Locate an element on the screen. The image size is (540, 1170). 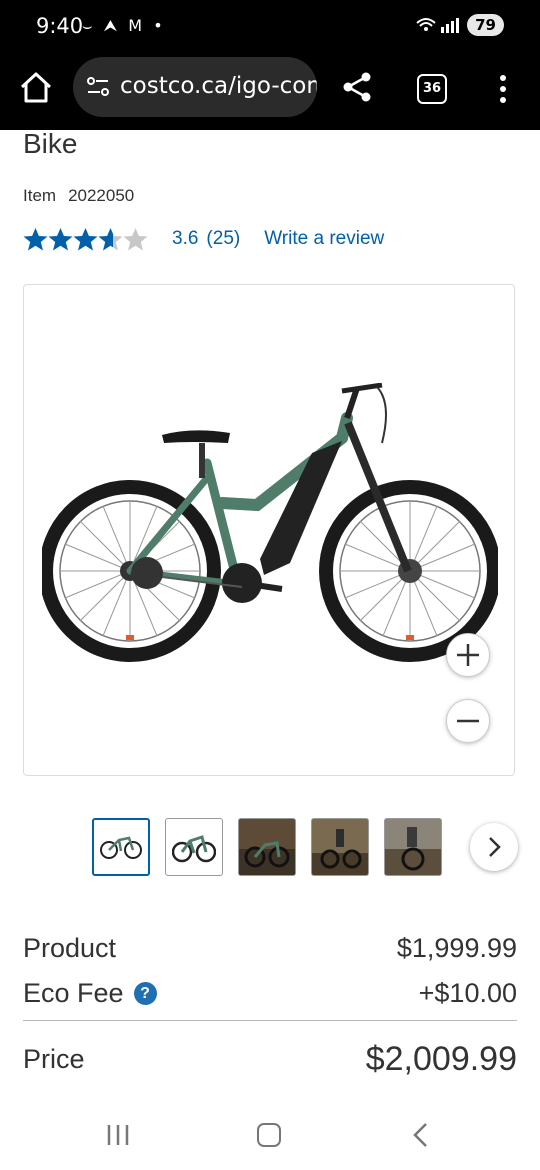
chevron-right-icon is located at coordinates (495, 847).